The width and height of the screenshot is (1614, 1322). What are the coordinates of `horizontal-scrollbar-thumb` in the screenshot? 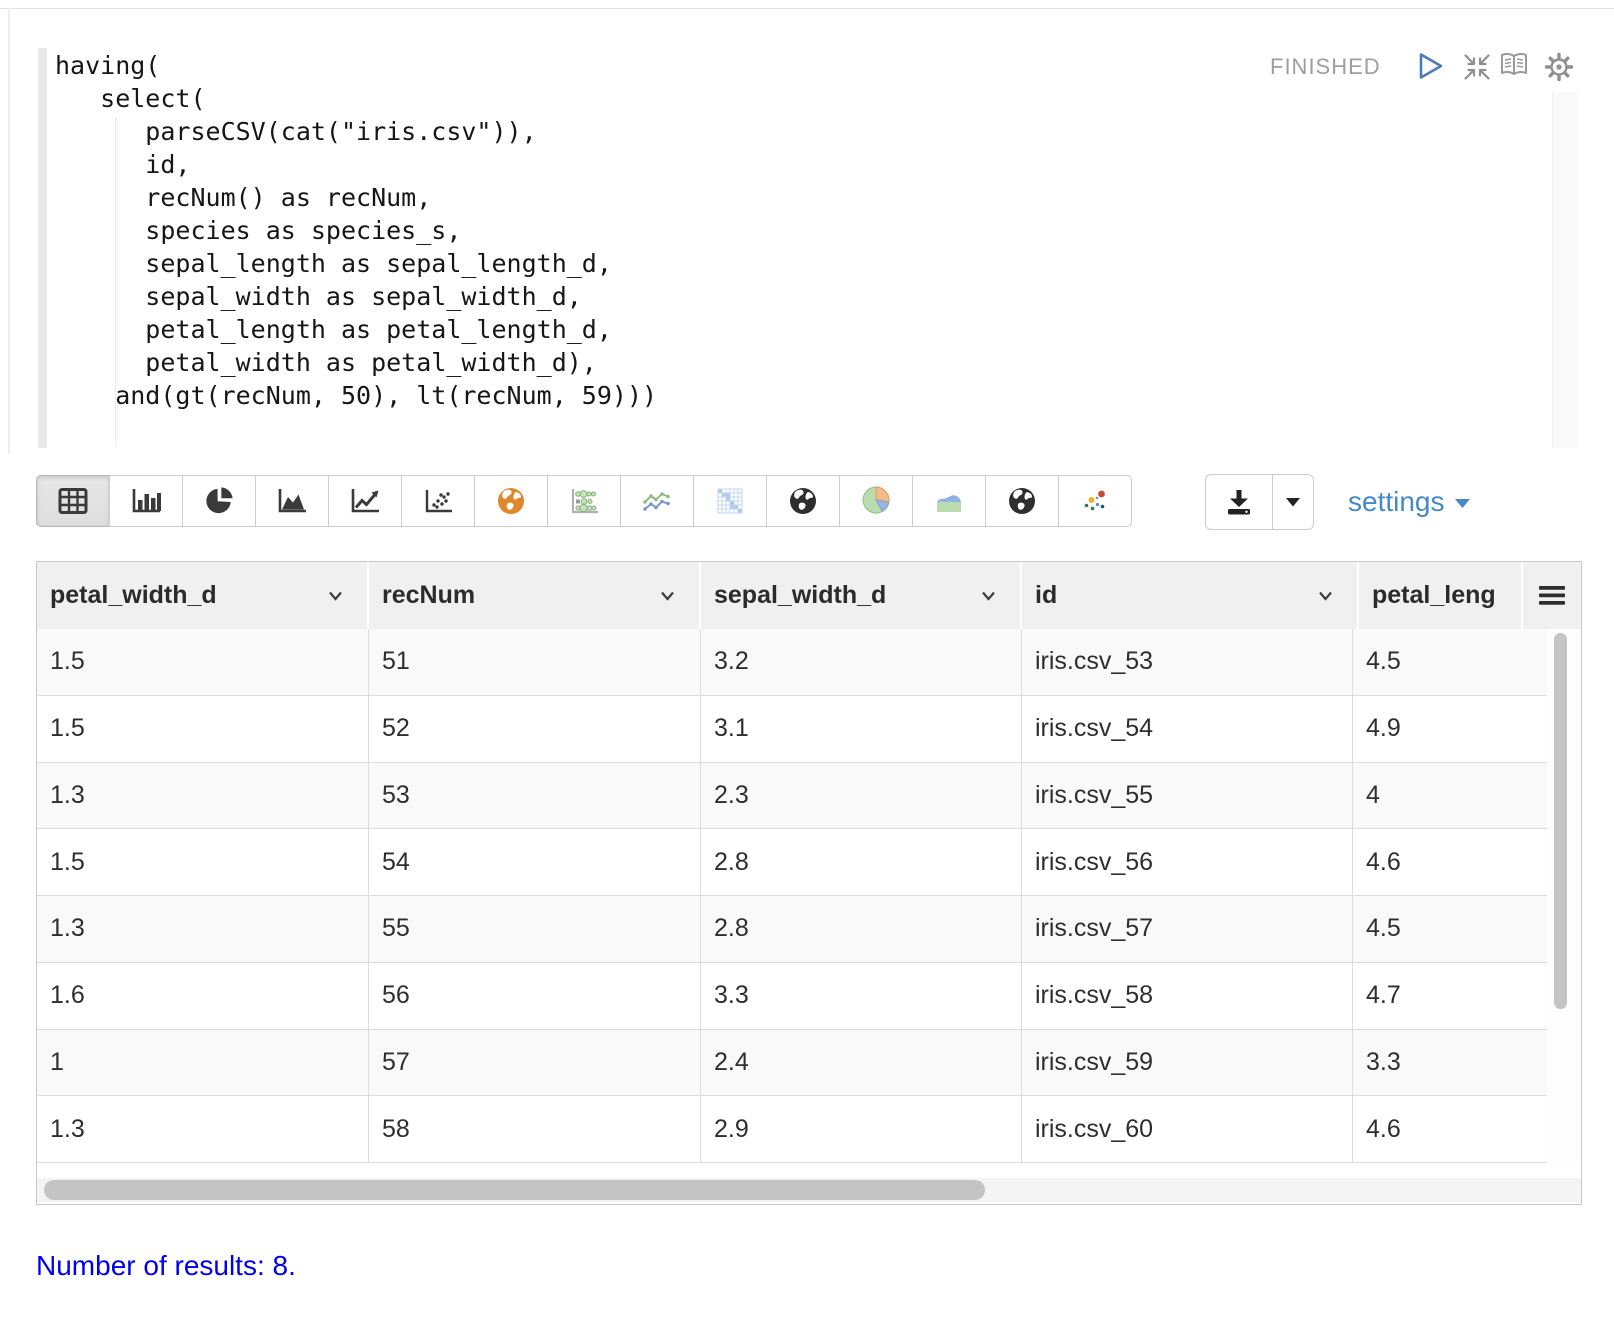 It's located at (514, 1190).